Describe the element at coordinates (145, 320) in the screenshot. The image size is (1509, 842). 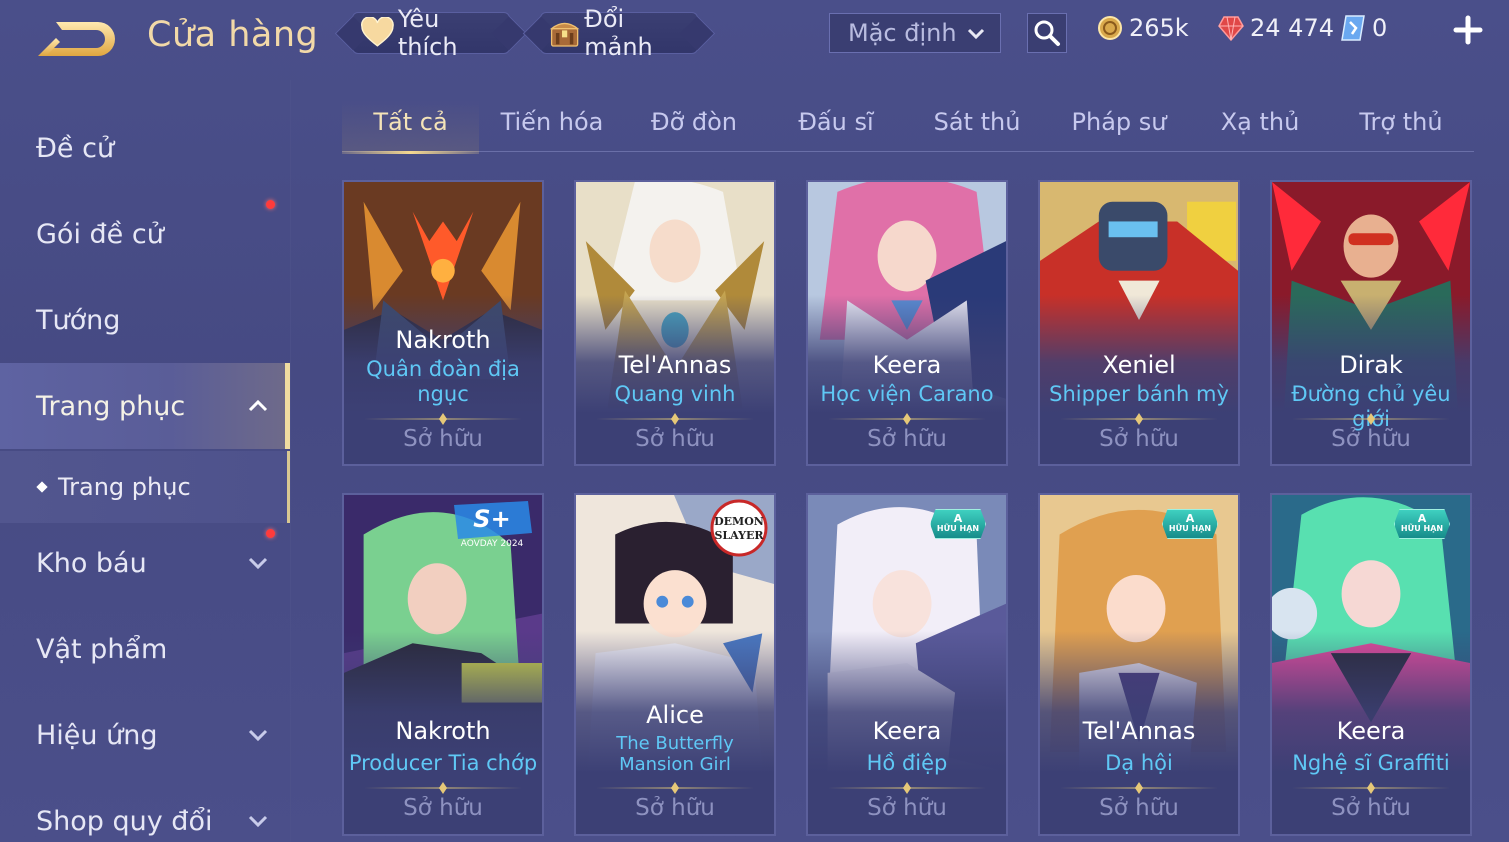
I see `sidebar-item-heroes: Tướng` at that location.